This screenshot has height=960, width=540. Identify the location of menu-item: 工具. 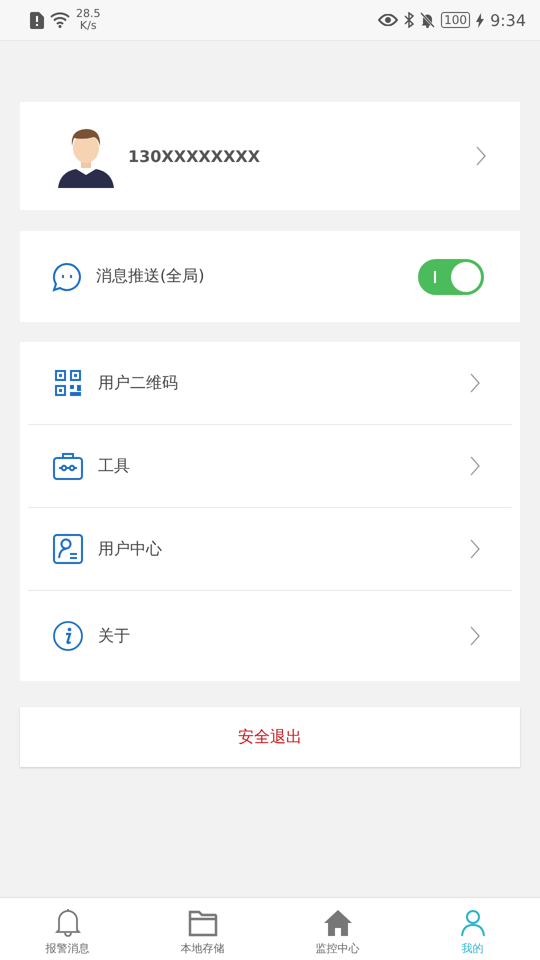
(270, 466).